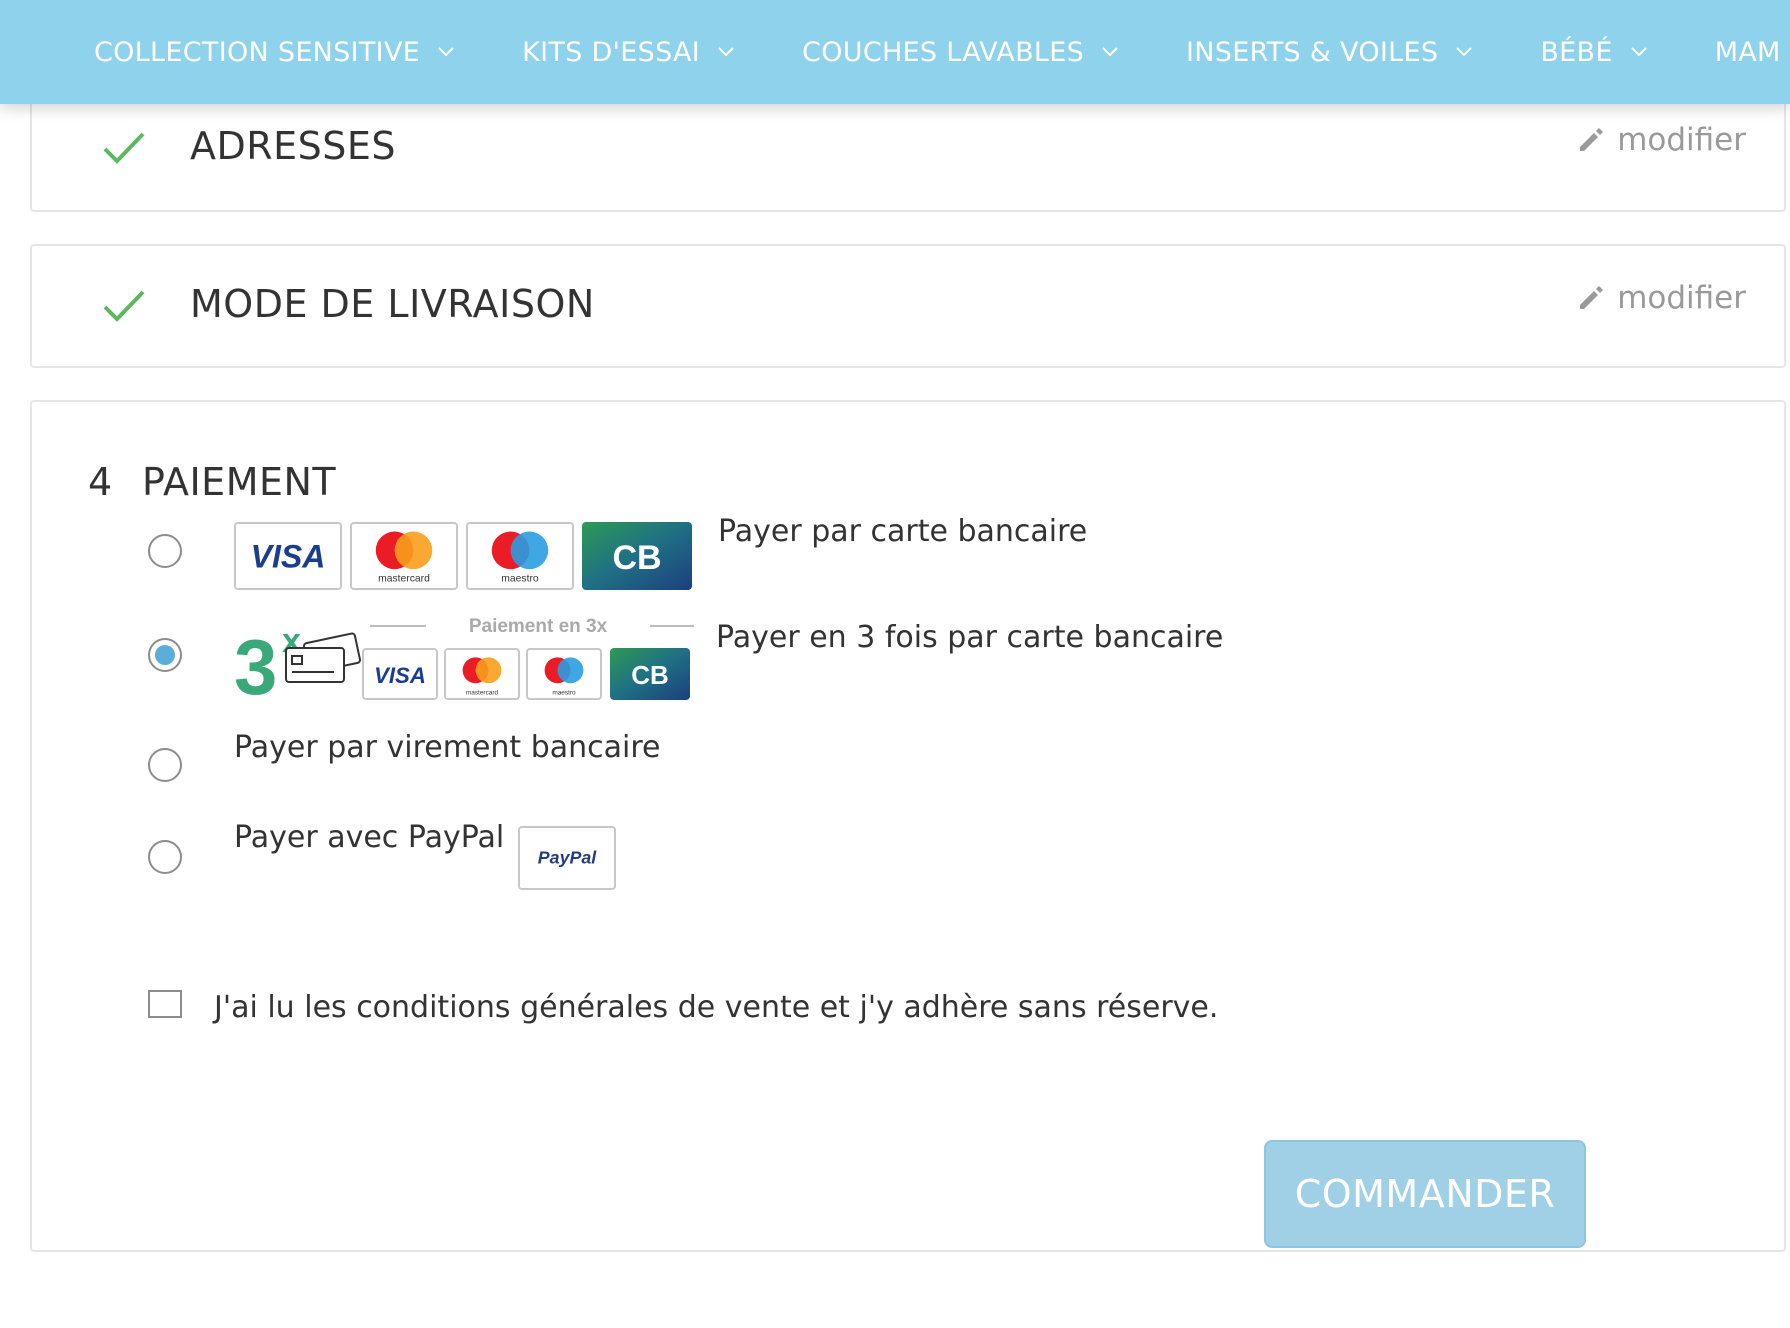 Image resolution: width=1790 pixels, height=1328 pixels. Describe the element at coordinates (165, 1004) in the screenshot. I see `terms-checkbox` at that location.